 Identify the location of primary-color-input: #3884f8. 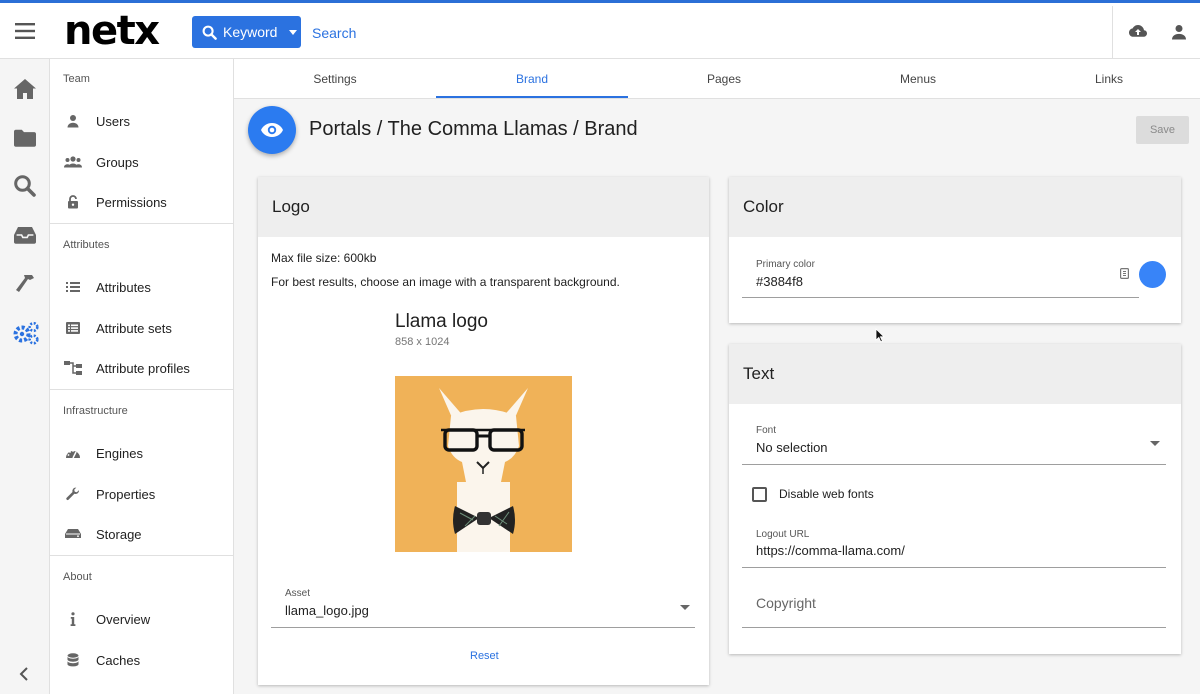
(779, 281).